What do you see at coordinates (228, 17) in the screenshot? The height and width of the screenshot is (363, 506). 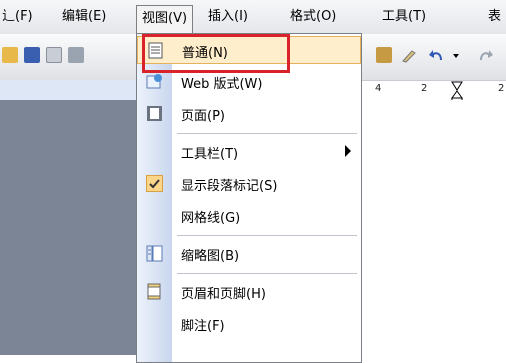 I see `menu-insert: 插入(I)` at bounding box center [228, 17].